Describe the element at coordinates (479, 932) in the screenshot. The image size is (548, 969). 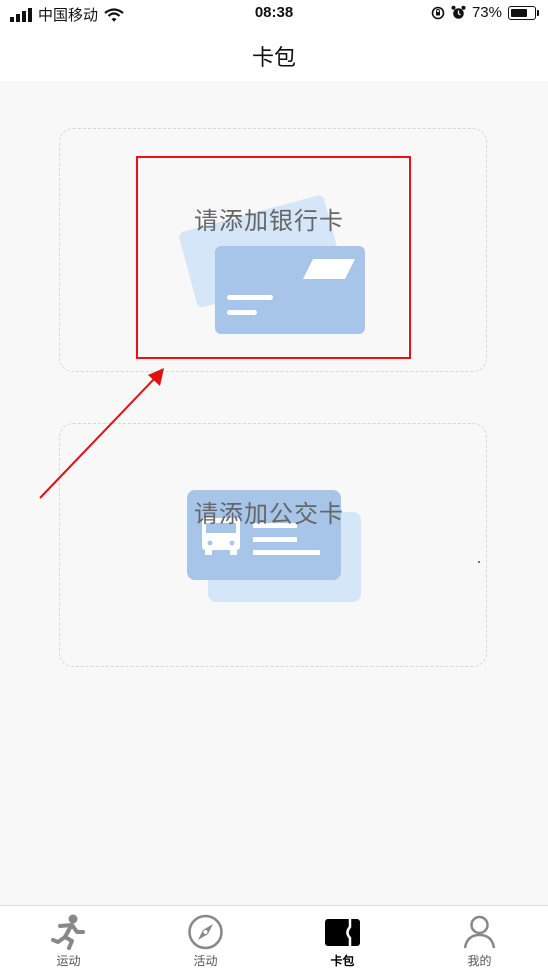
I see `user-icon` at that location.